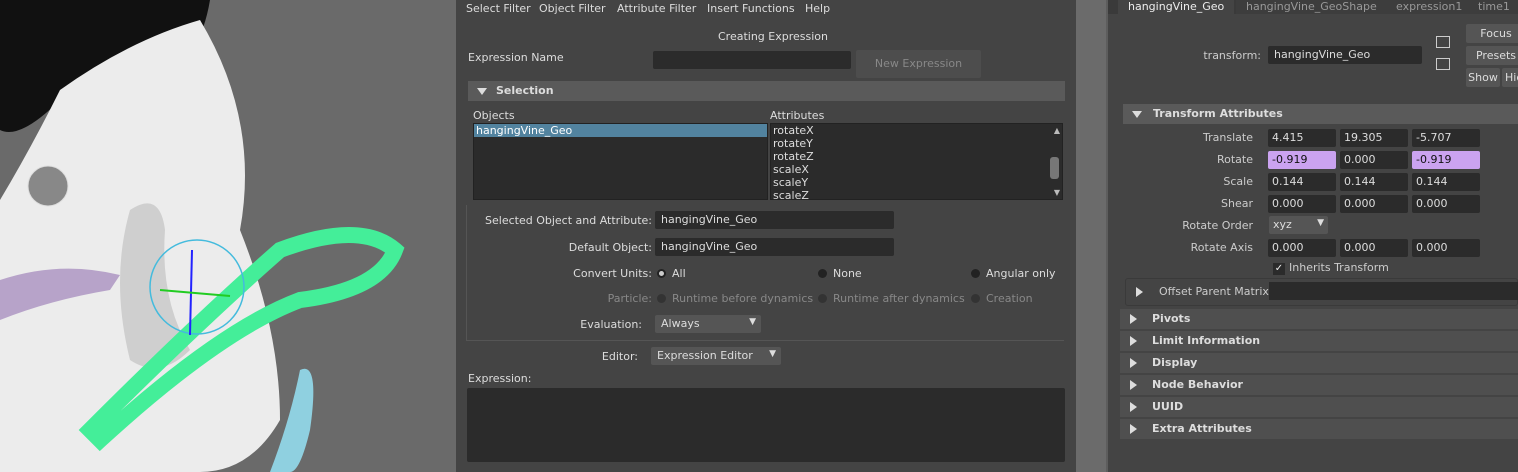 Image resolution: width=1518 pixels, height=472 pixels. What do you see at coordinates (611, 324) in the screenshot?
I see `evaluation-label: Evaluation:` at bounding box center [611, 324].